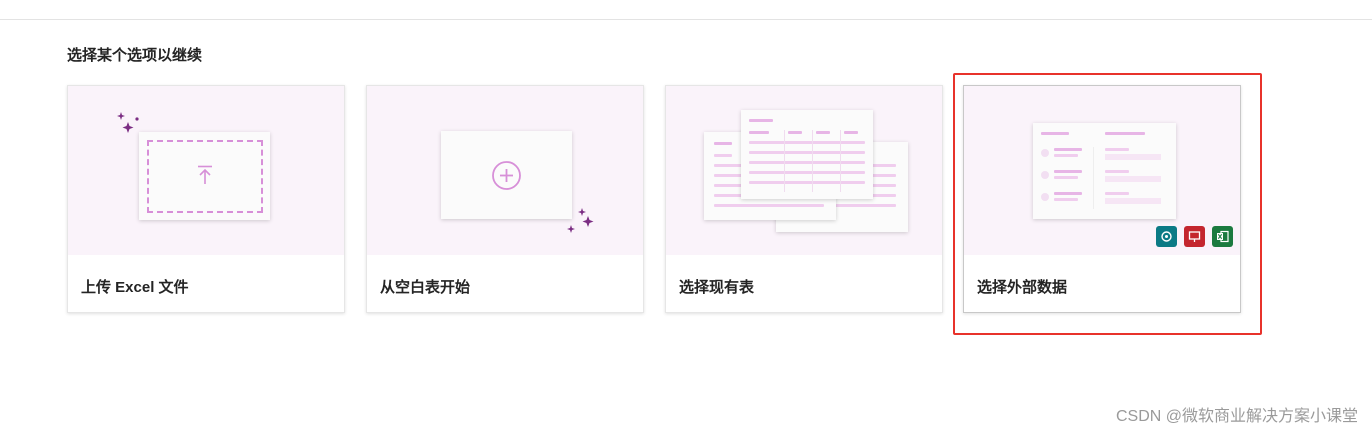  I want to click on existing-illustration, so click(804, 170).